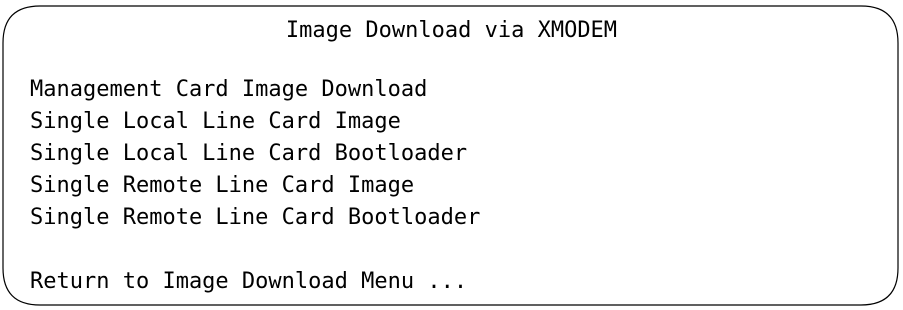 The height and width of the screenshot is (310, 903). I want to click on menu-item-single-local-line-card-image: Single Local Line Card Image, so click(255, 122).